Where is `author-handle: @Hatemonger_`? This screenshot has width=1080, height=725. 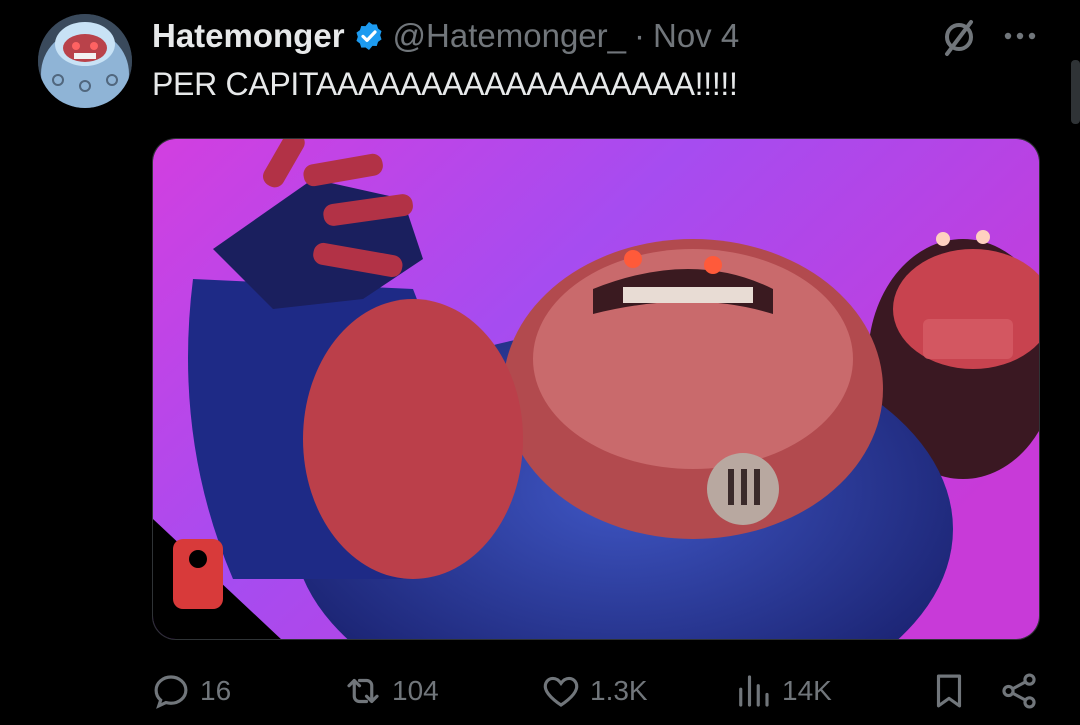 author-handle: @Hatemonger_ is located at coordinates (509, 36).